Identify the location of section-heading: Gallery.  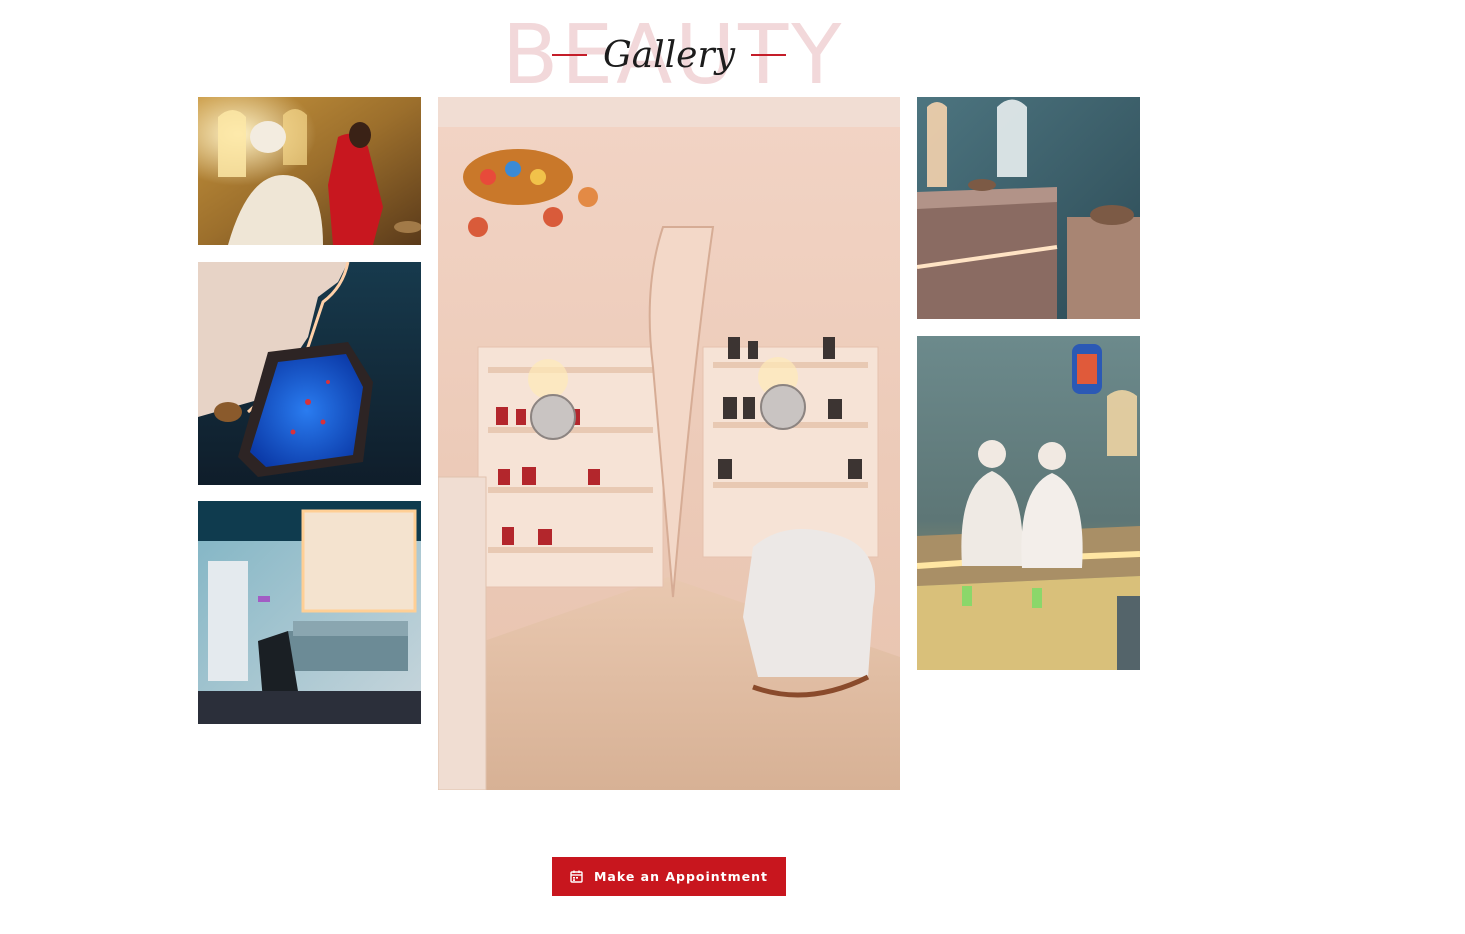
(669, 55).